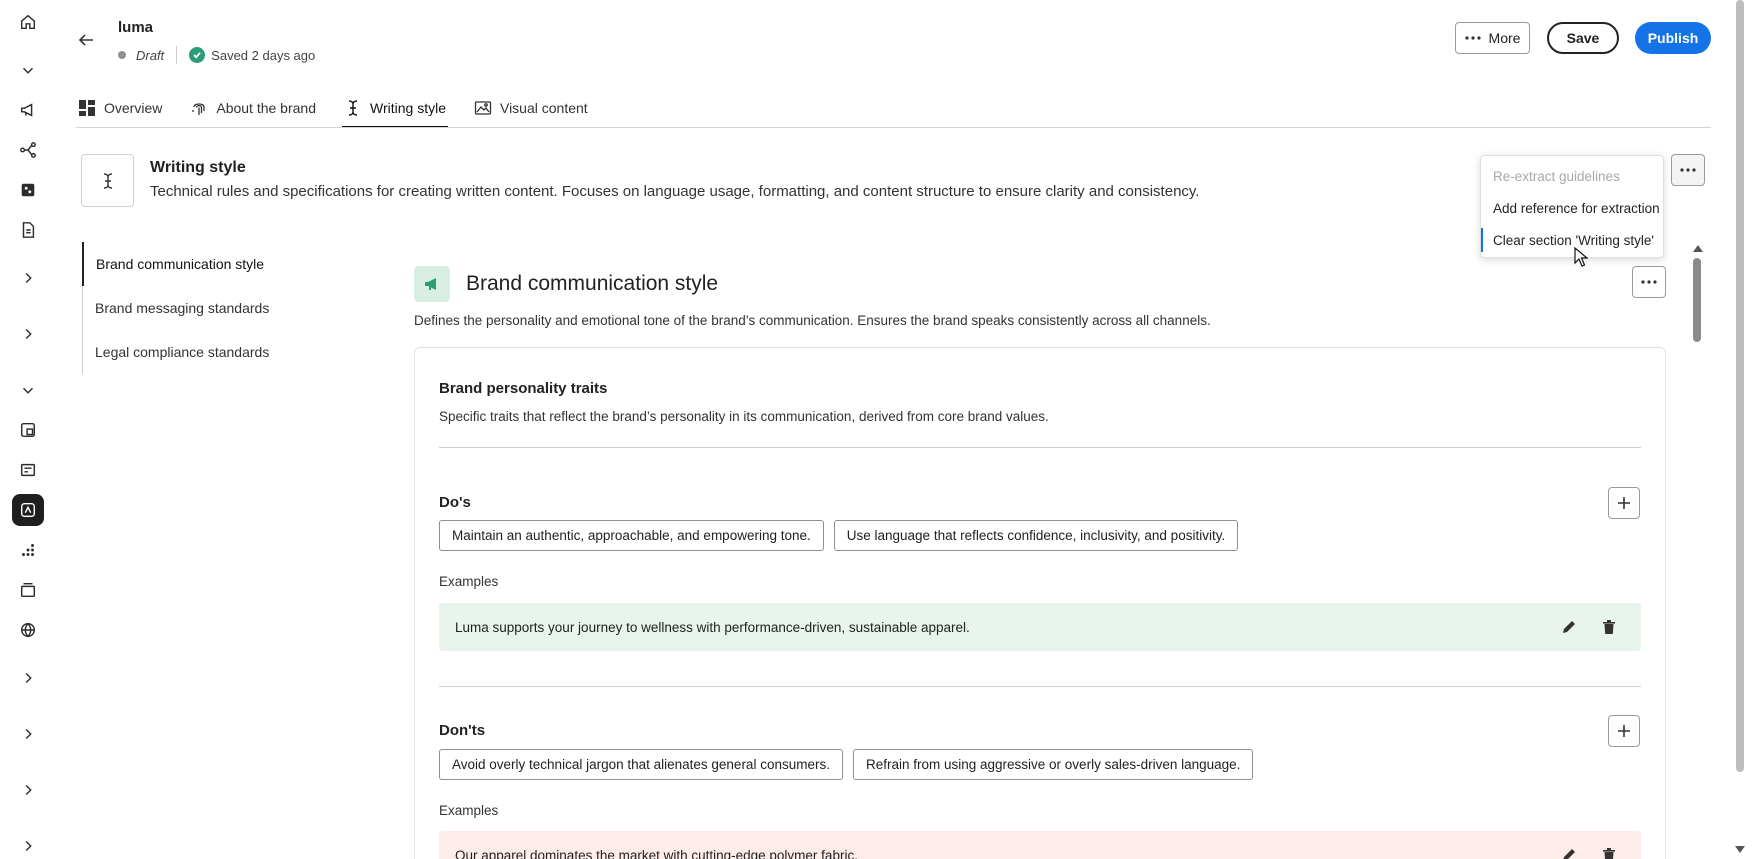  Describe the element at coordinates (136, 27) in the screenshot. I see `page-title: luma` at that location.